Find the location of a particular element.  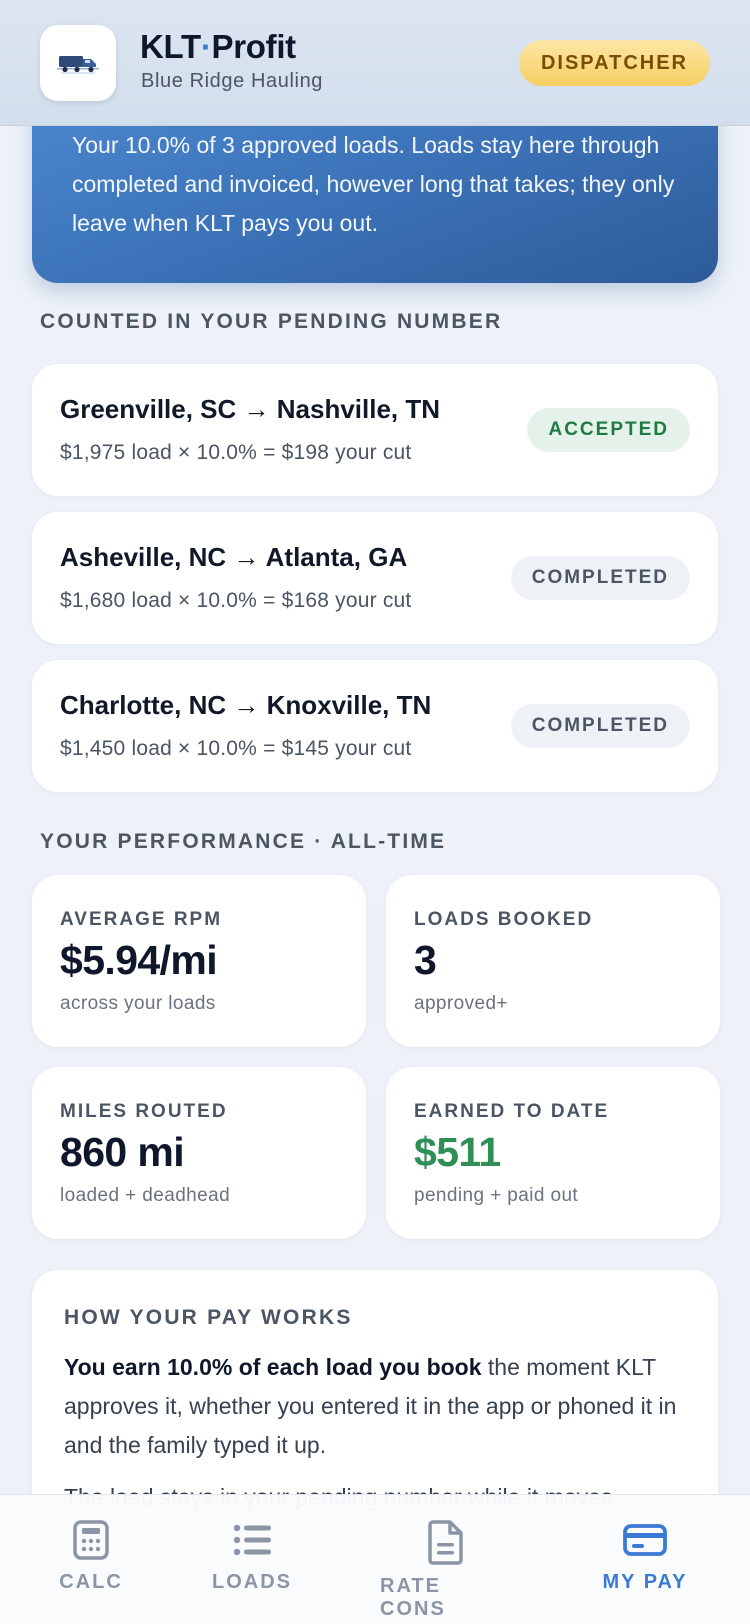

credit-card-icon is located at coordinates (645, 1540).